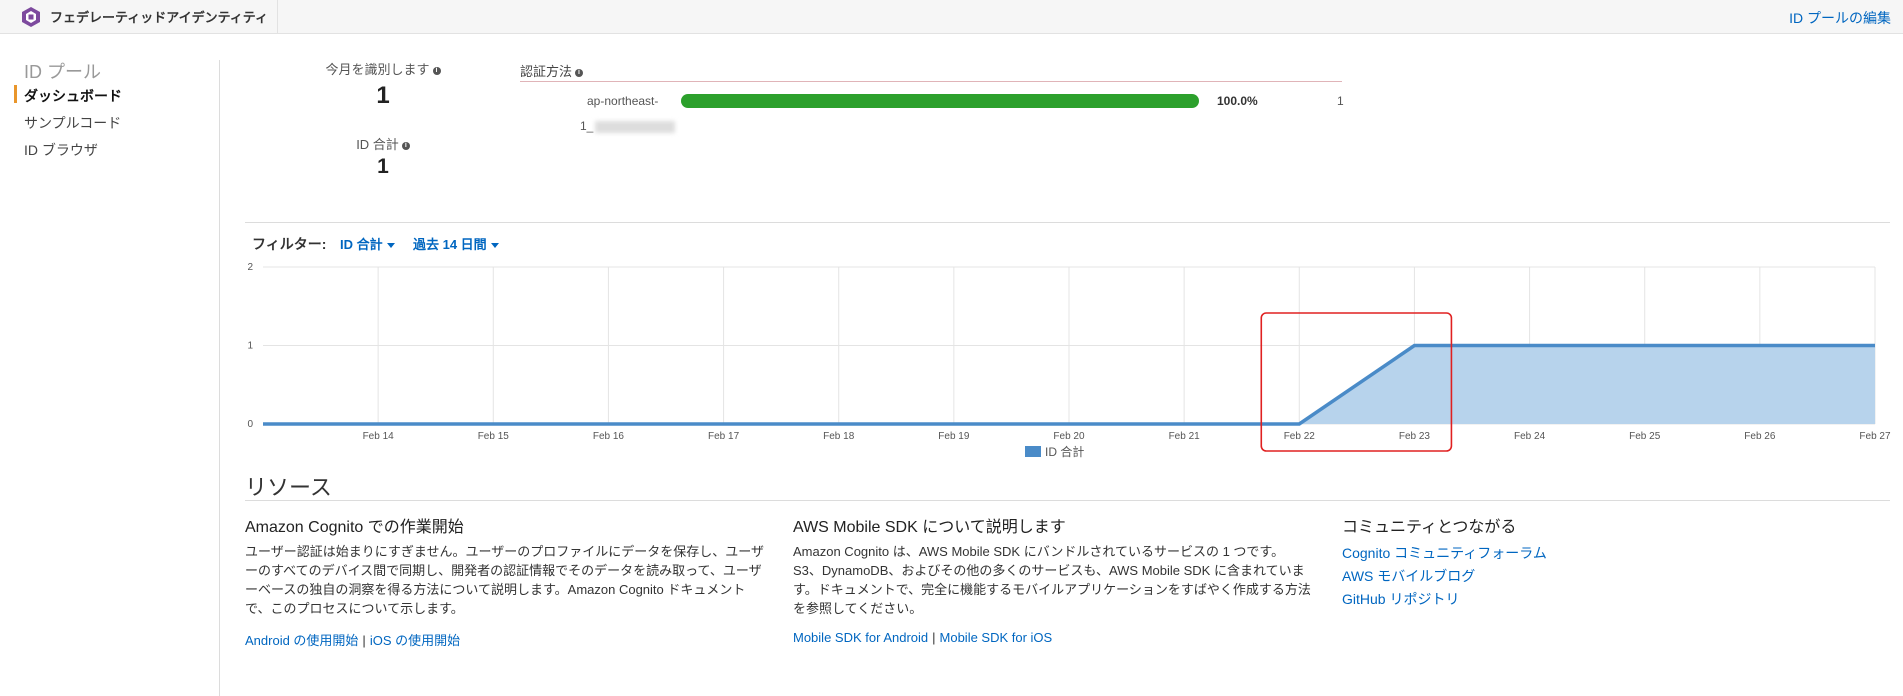 The image size is (1903, 696). What do you see at coordinates (546, 71) in the screenshot?
I see `auth-methods-title-text: 認証方法` at bounding box center [546, 71].